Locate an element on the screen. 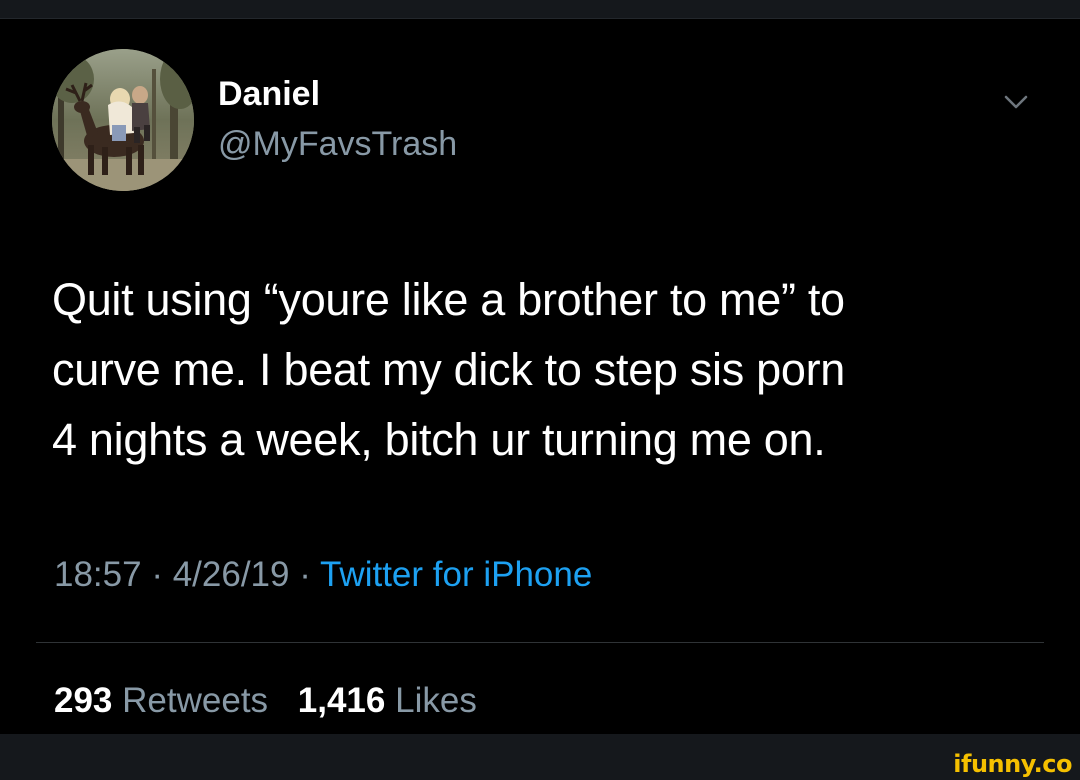 The image size is (1080, 780). likes-stat: 1,416 Likes is located at coordinates (397, 700).